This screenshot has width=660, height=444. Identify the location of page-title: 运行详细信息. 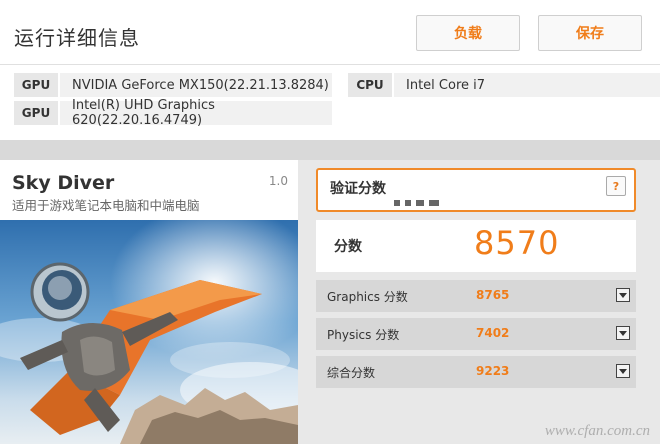
(77, 38).